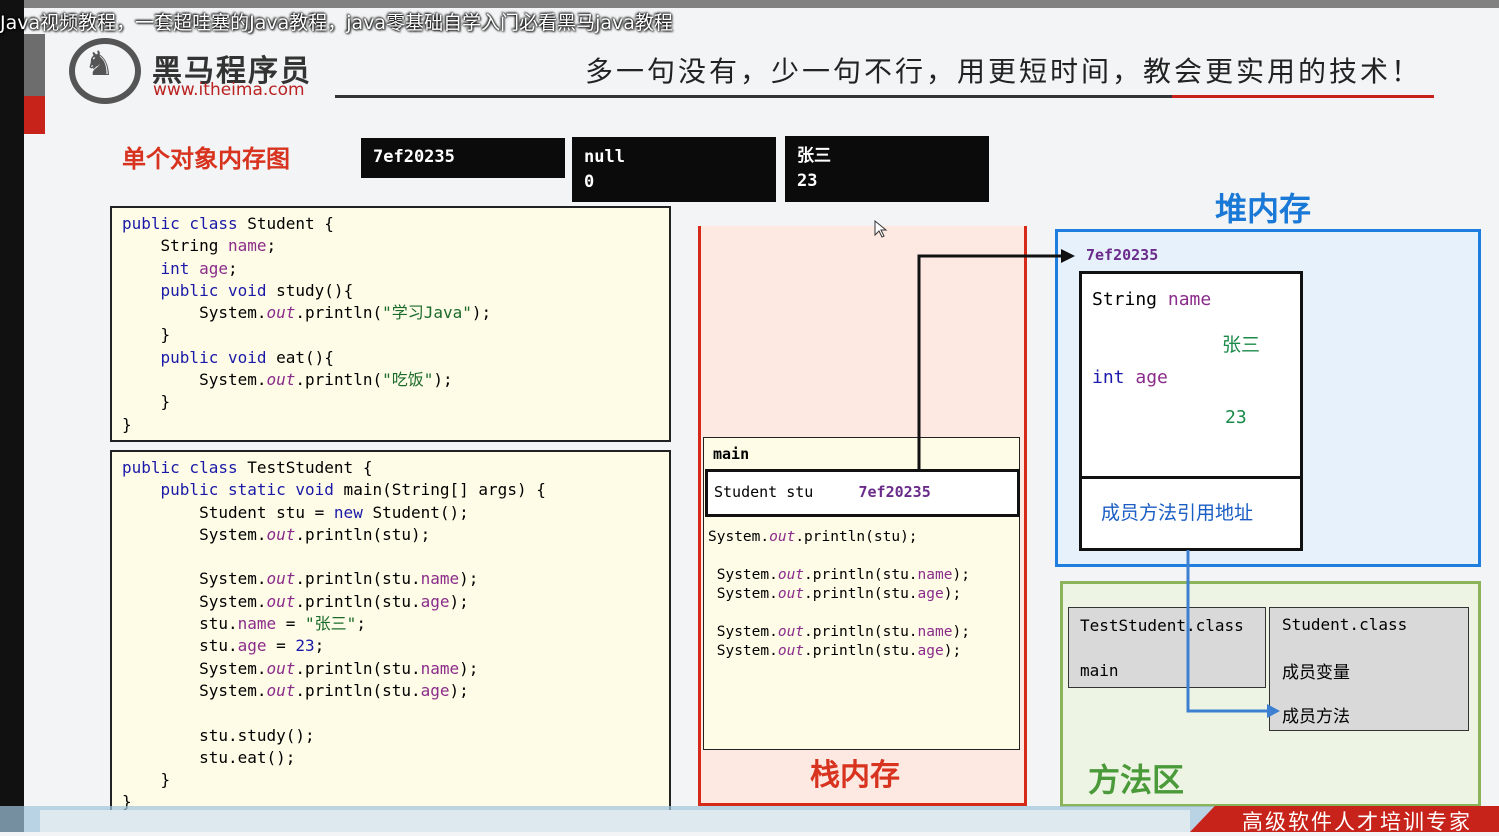 Image resolution: width=1499 pixels, height=836 pixels. Describe the element at coordinates (1227, 631) in the screenshot. I see `heap-to-method-arrow` at that location.